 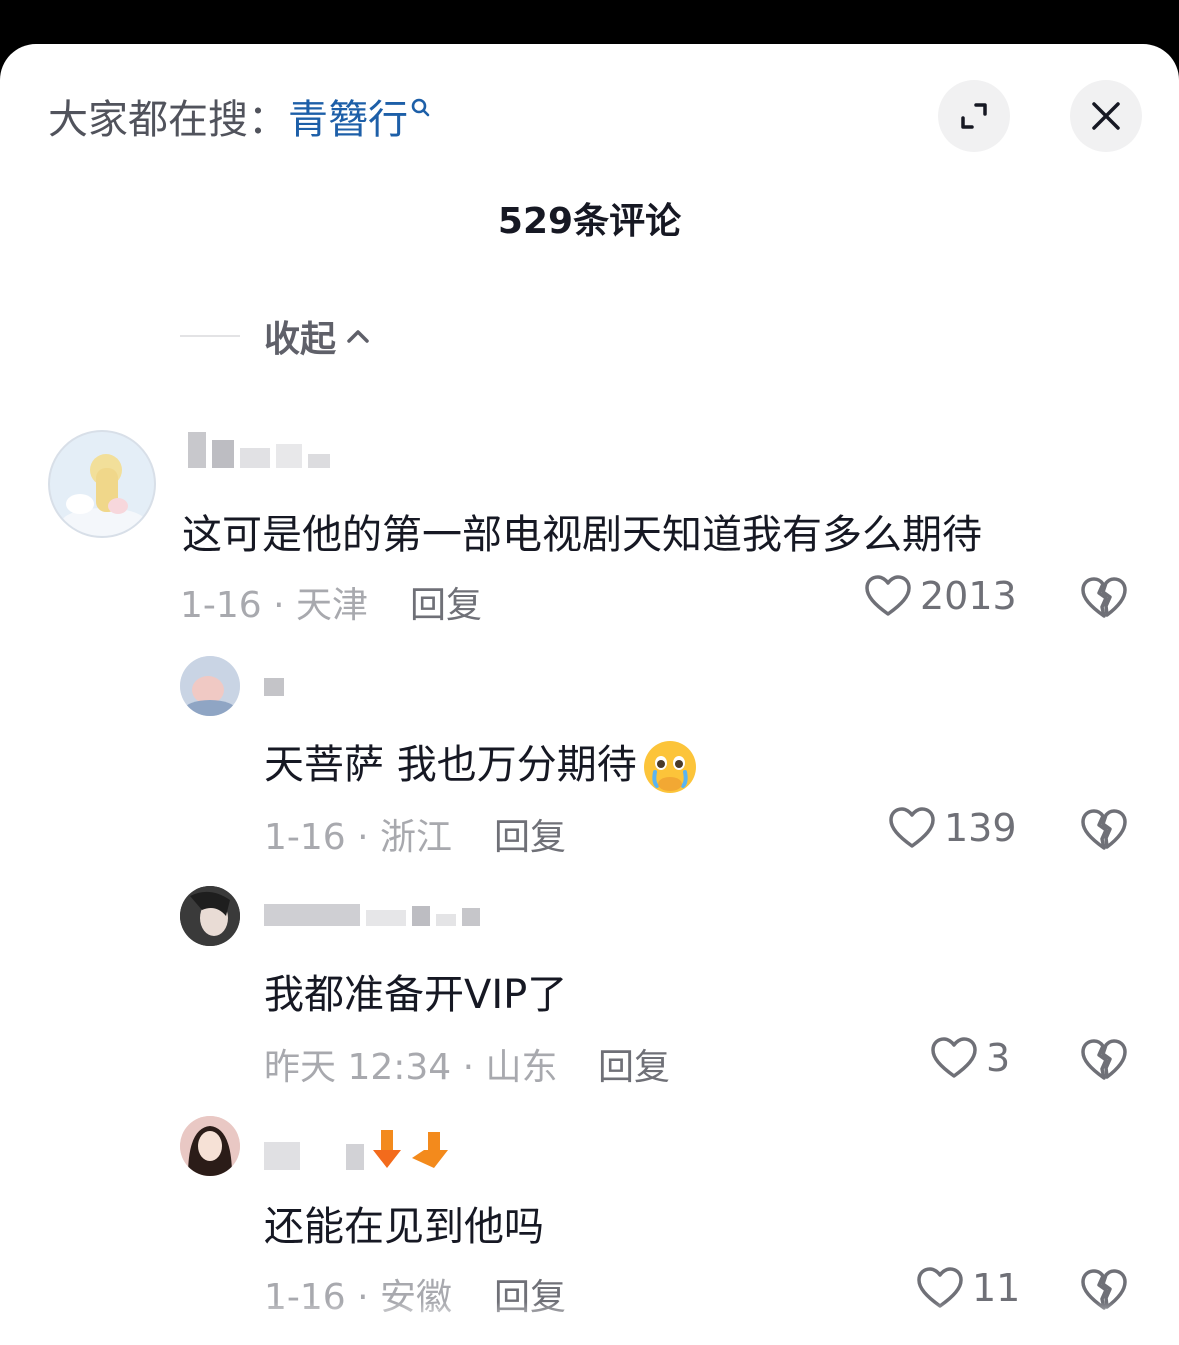 I want to click on comment-count-title: 529条评论, so click(x=589, y=221).